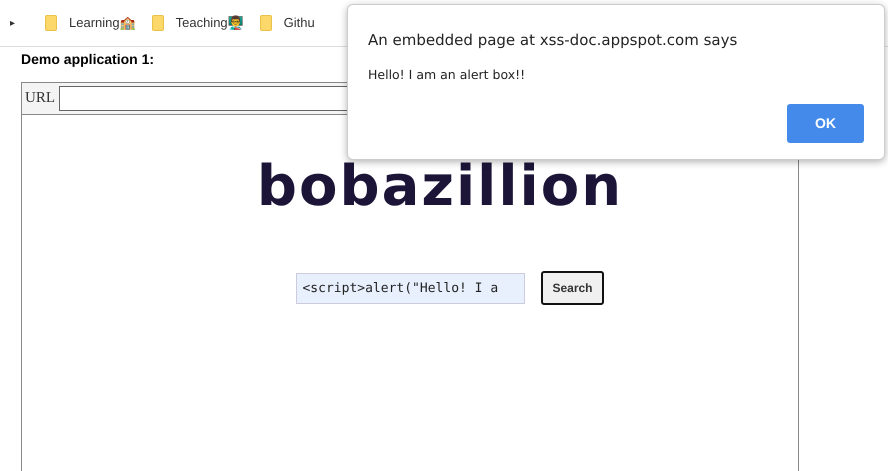  I want to click on page-heading: Demo application 1:, so click(88, 59).